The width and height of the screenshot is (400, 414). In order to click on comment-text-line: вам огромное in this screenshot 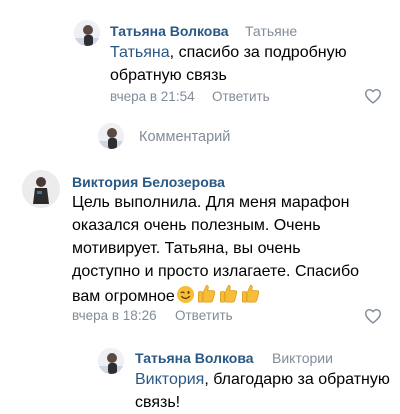, I will do `click(123, 296)`.